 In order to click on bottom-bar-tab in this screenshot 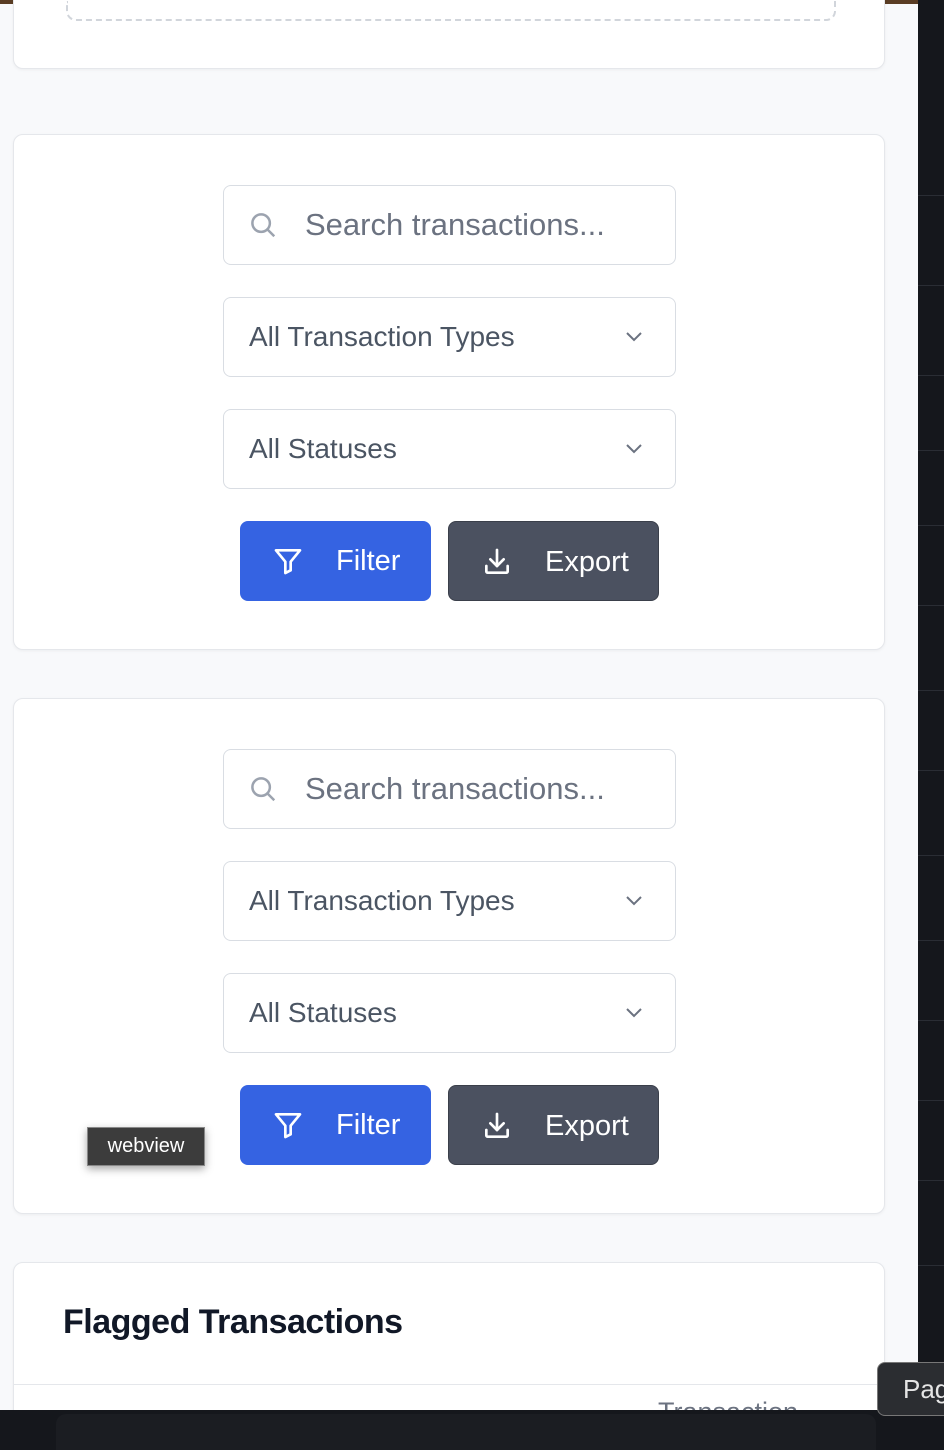, I will do `click(466, 1432)`.